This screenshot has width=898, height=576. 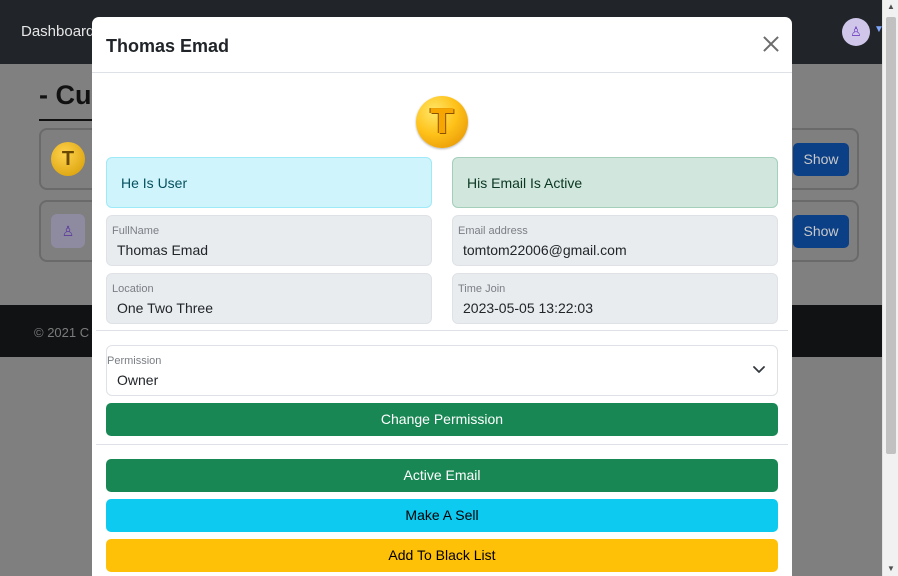 What do you see at coordinates (482, 289) in the screenshot?
I see `time-join-label: Time Join` at bounding box center [482, 289].